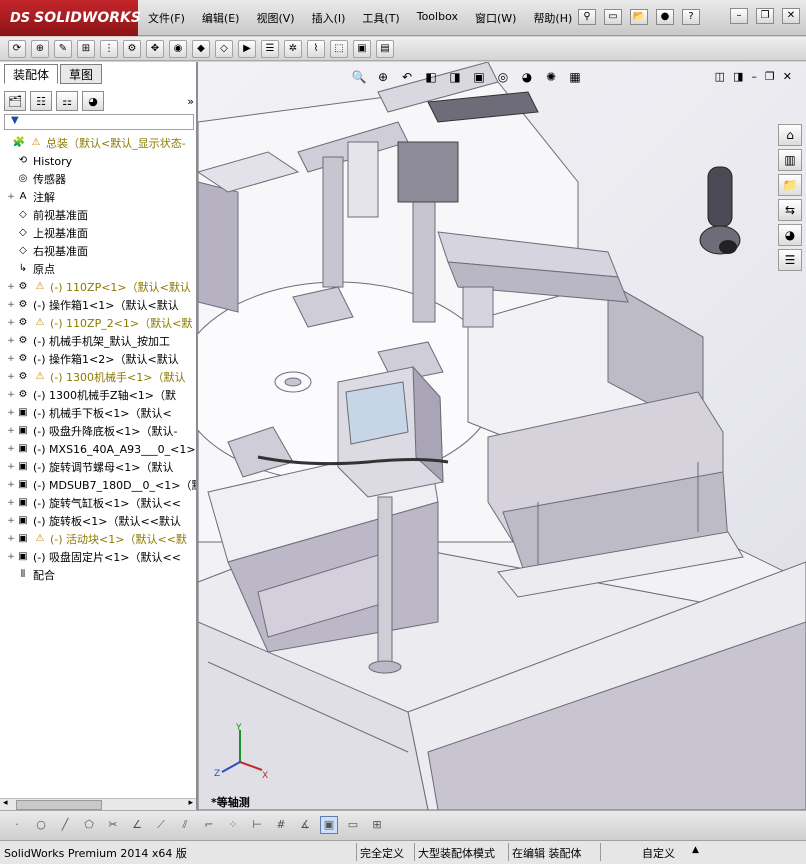  What do you see at coordinates (86, 48) in the screenshot?
I see `mate-icon: ⊞` at bounding box center [86, 48].